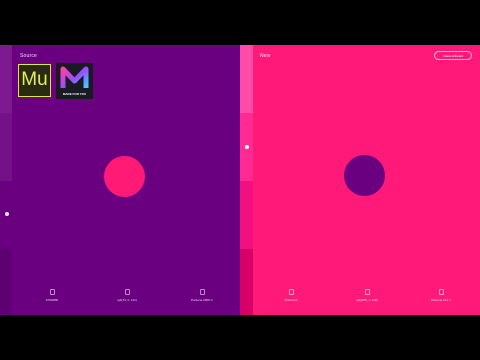 The height and width of the screenshot is (360, 480). Describe the element at coordinates (29, 56) in the screenshot. I see `source-title: Source` at that location.